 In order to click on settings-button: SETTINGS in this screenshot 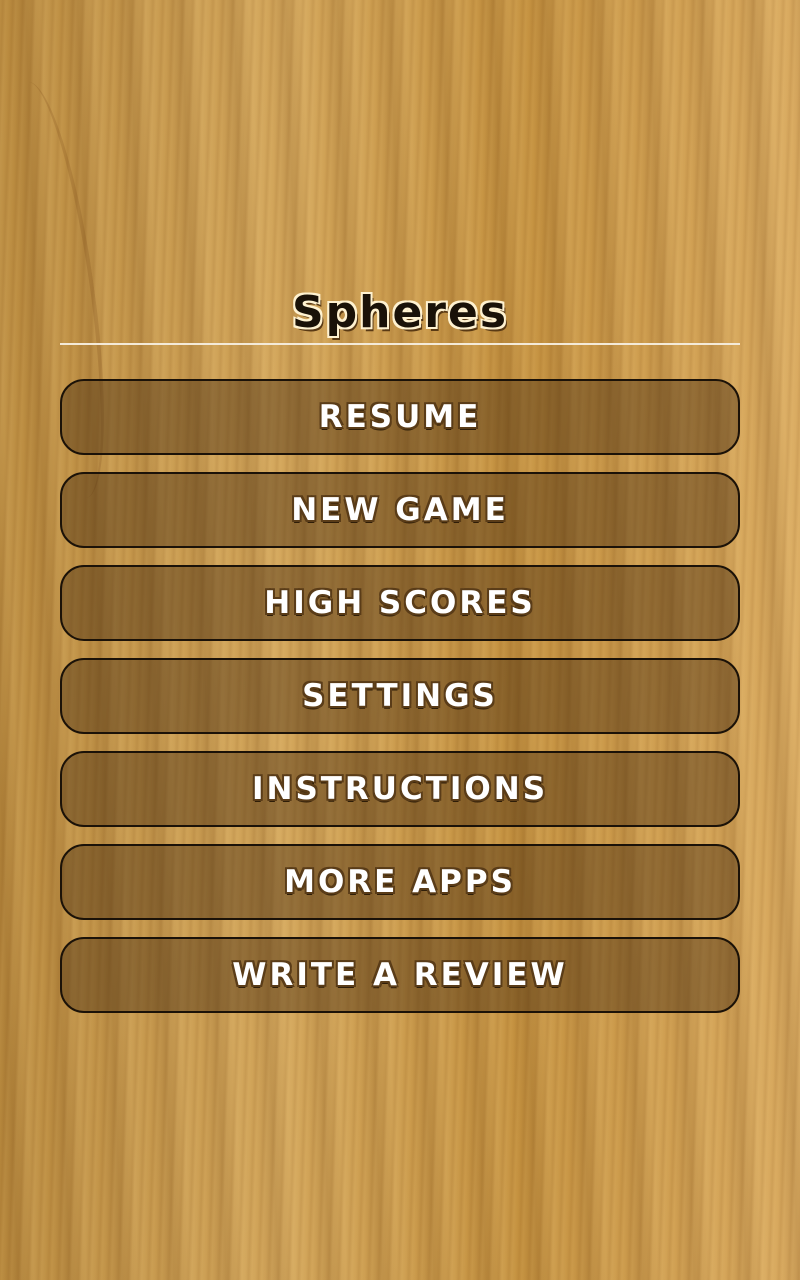, I will do `click(400, 696)`.